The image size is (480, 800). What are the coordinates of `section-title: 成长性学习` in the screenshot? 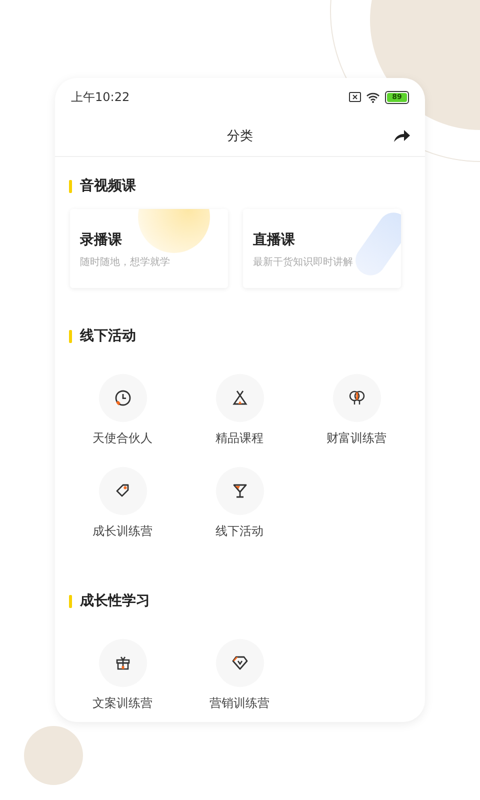 It's located at (115, 601).